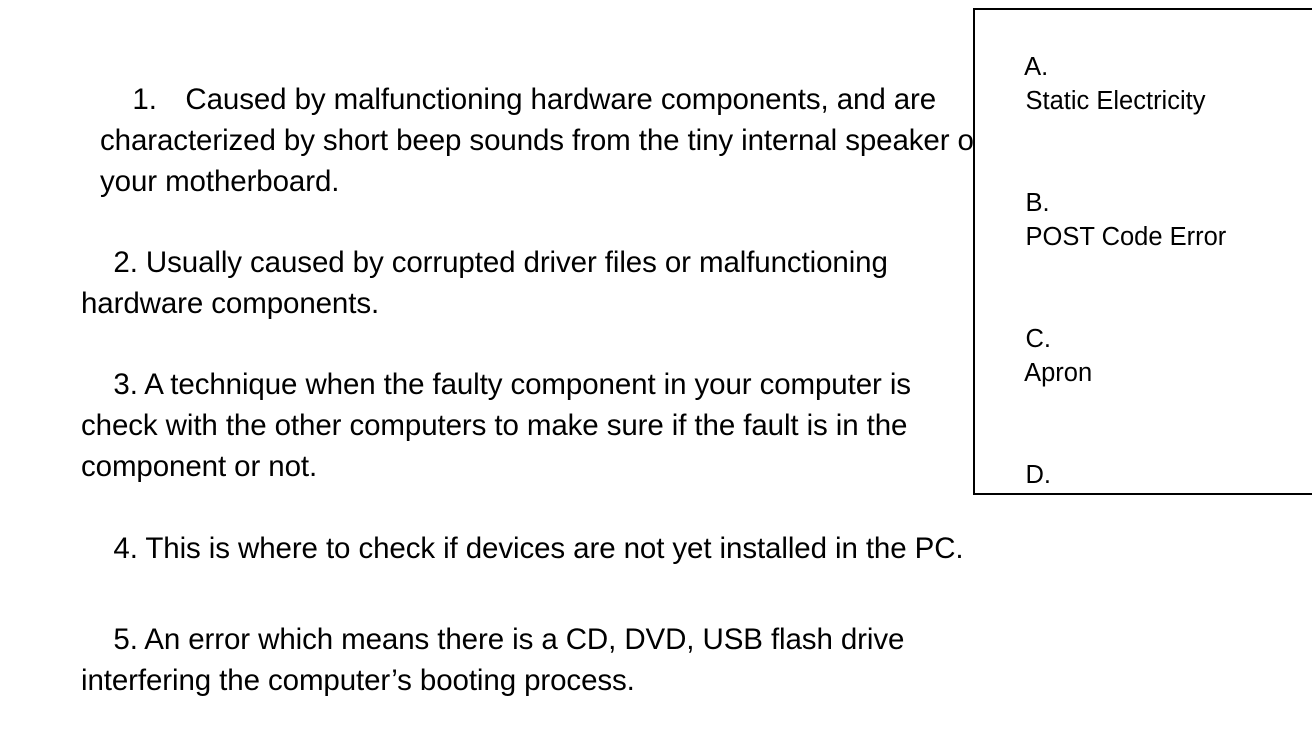 Image resolution: width=1312 pixels, height=742 pixels. Describe the element at coordinates (144, 99) in the screenshot. I see `question-number-1: 1.` at that location.